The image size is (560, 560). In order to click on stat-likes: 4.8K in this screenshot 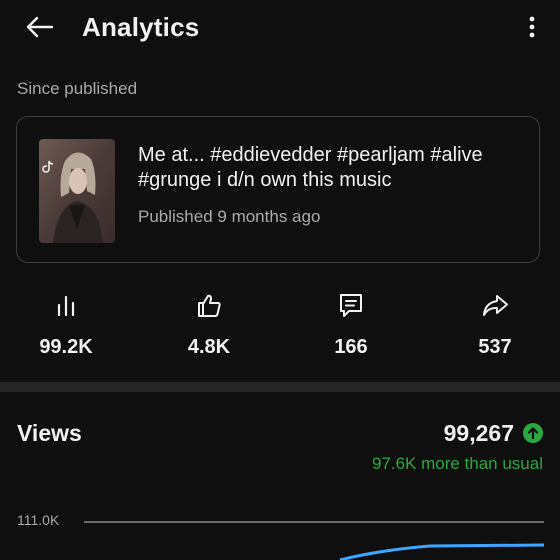, I will do `click(209, 325)`.